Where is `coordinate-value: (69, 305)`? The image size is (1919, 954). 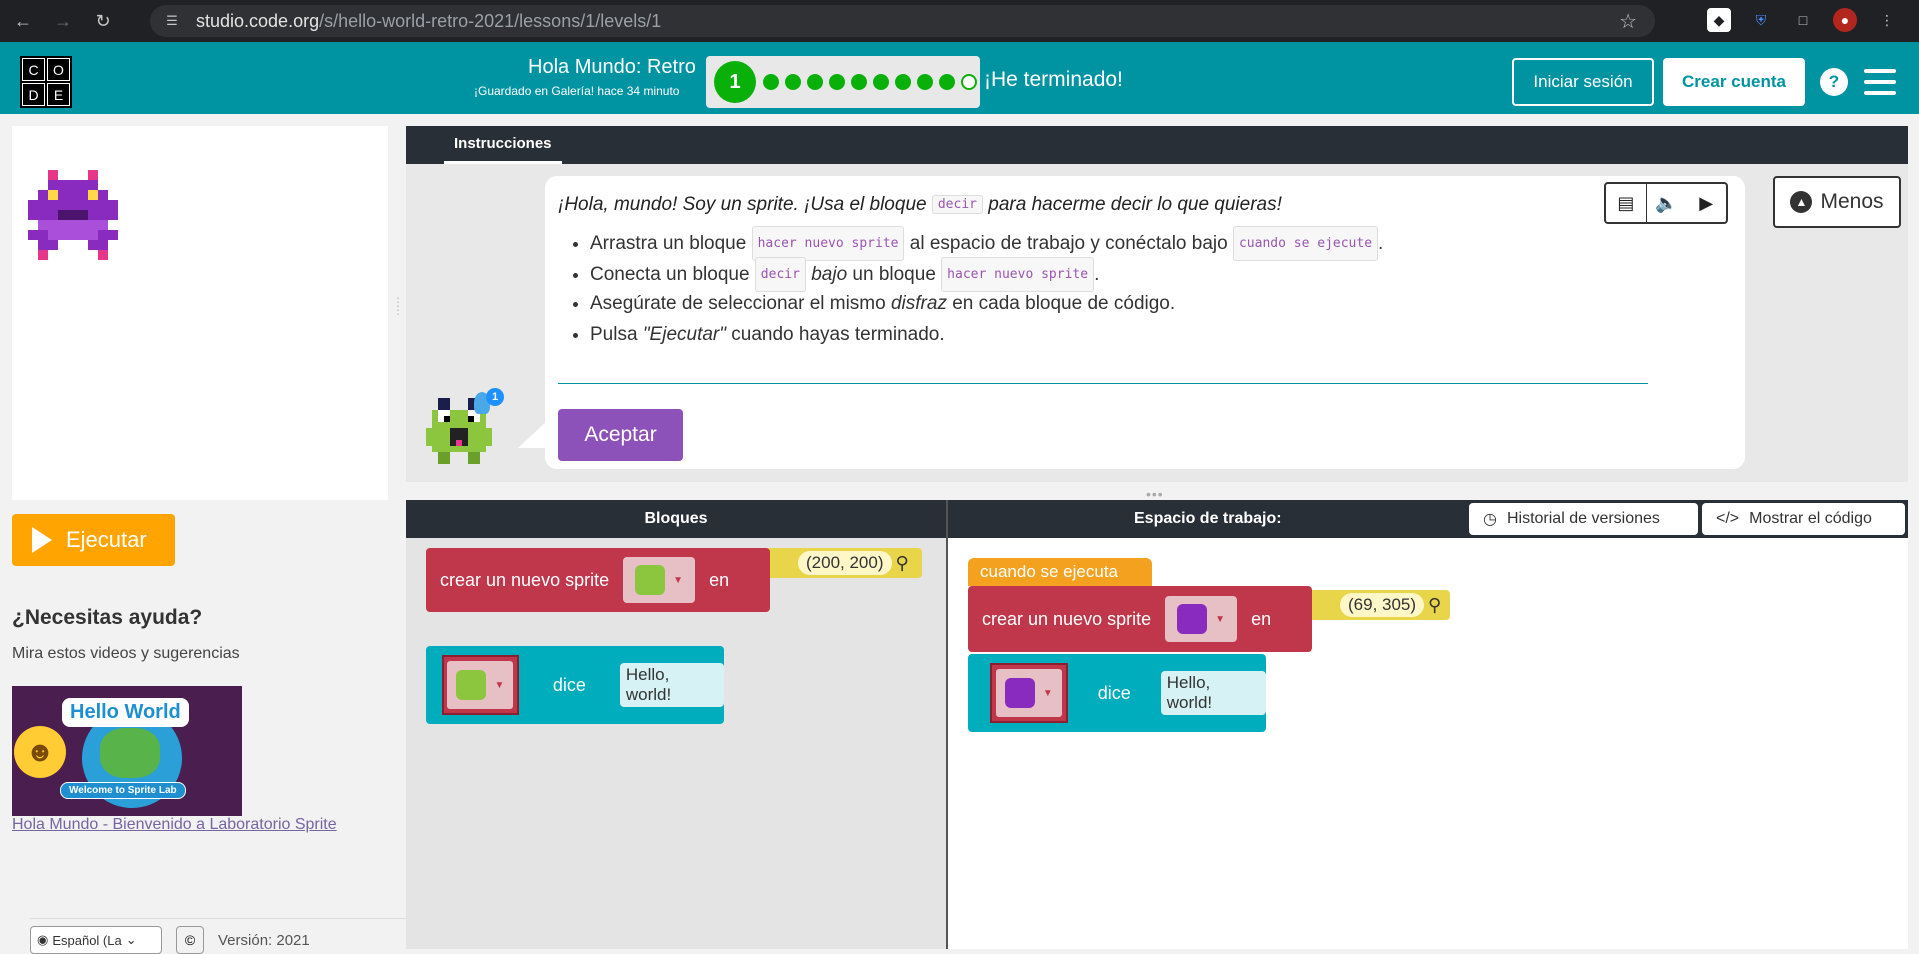 coordinate-value: (69, 305) is located at coordinates (1382, 605).